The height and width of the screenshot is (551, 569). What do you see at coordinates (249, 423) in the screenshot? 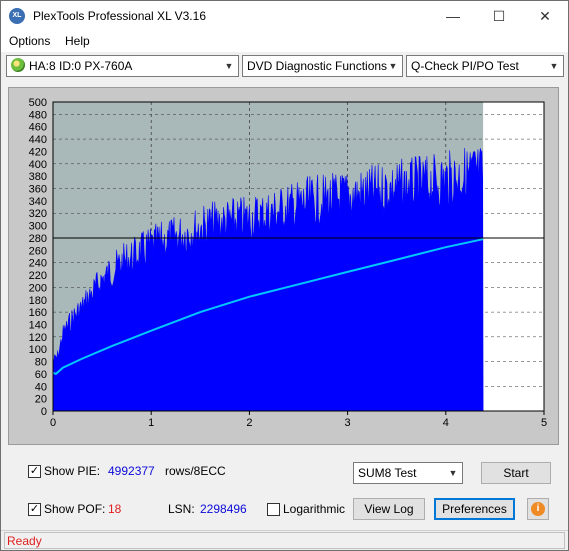
I see `x-tick-label: 2` at bounding box center [249, 423].